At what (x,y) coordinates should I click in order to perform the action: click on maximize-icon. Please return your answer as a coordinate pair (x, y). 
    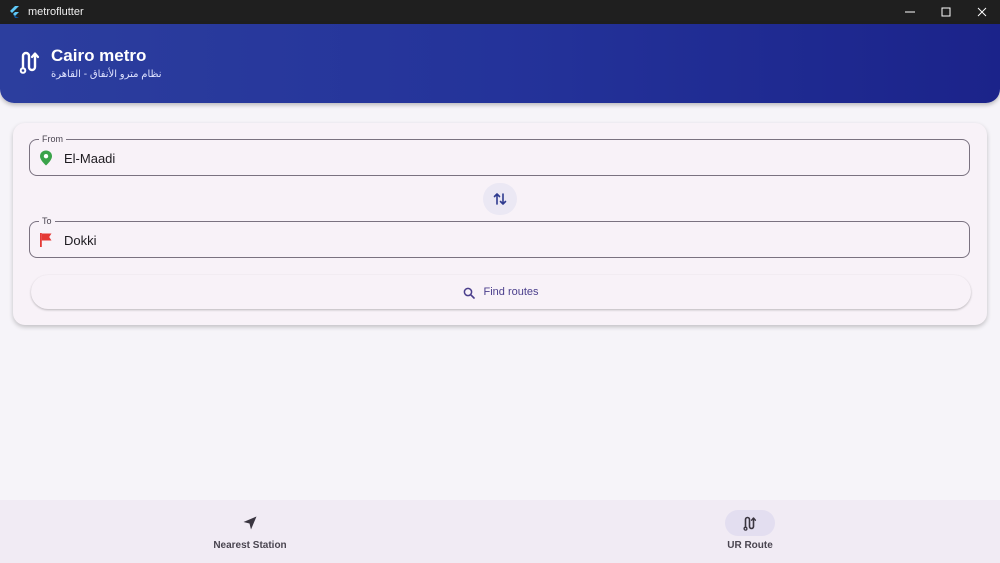
    Looking at the image, I should click on (946, 12).